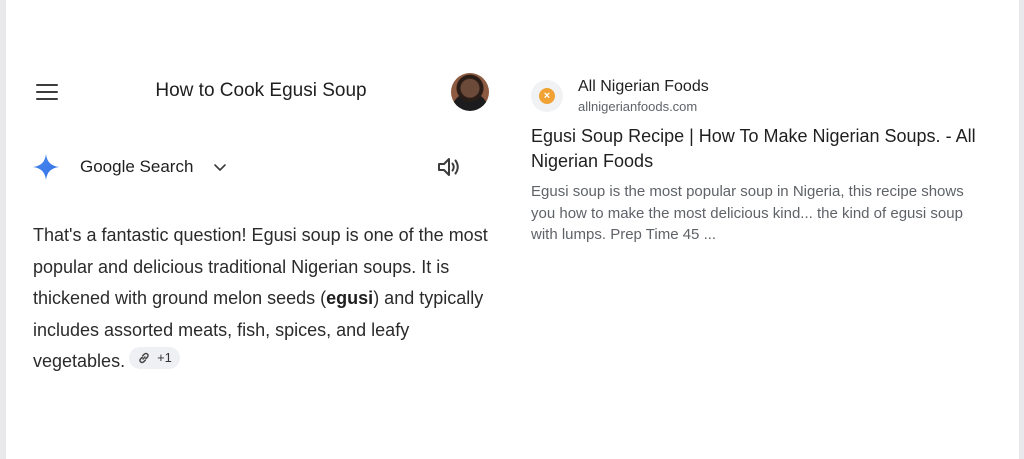  What do you see at coordinates (46, 167) in the screenshot?
I see `gemini-sparkle-icon` at bounding box center [46, 167].